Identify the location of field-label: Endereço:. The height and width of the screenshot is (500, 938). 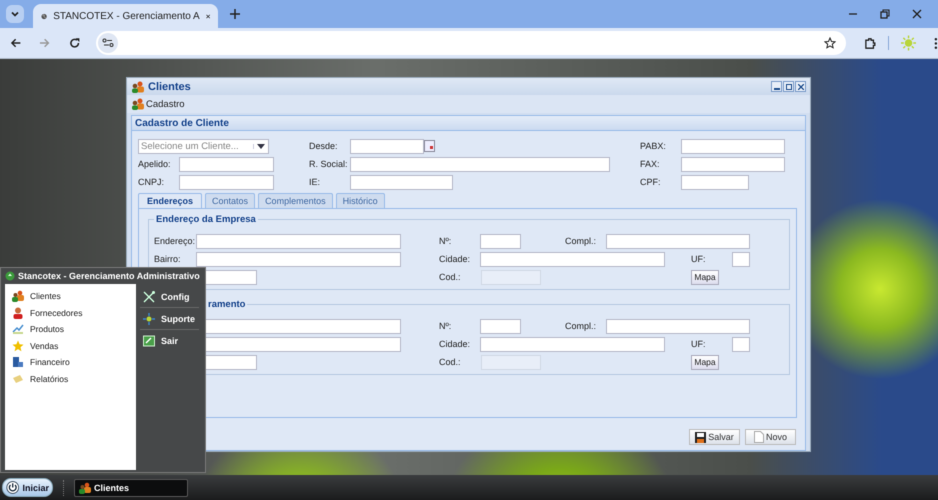
(175, 241).